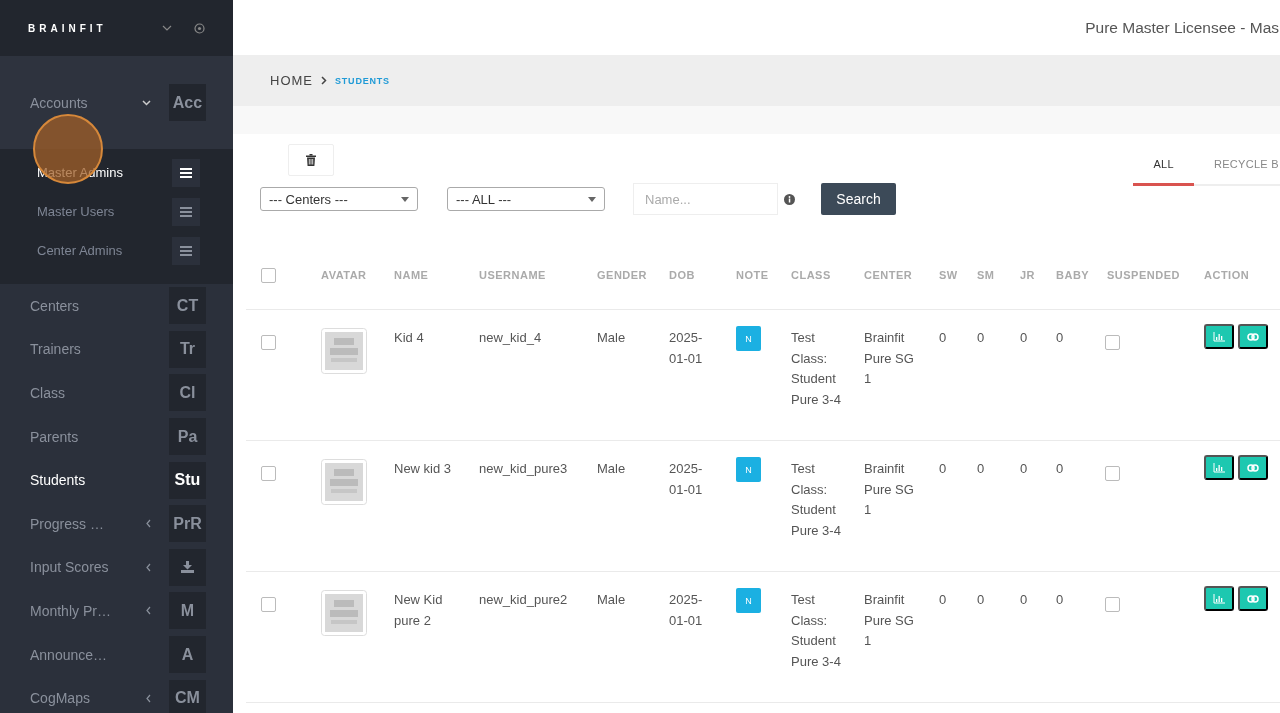 The image size is (1280, 713). What do you see at coordinates (1073, 275) in the screenshot?
I see `column-header: BABY` at bounding box center [1073, 275].